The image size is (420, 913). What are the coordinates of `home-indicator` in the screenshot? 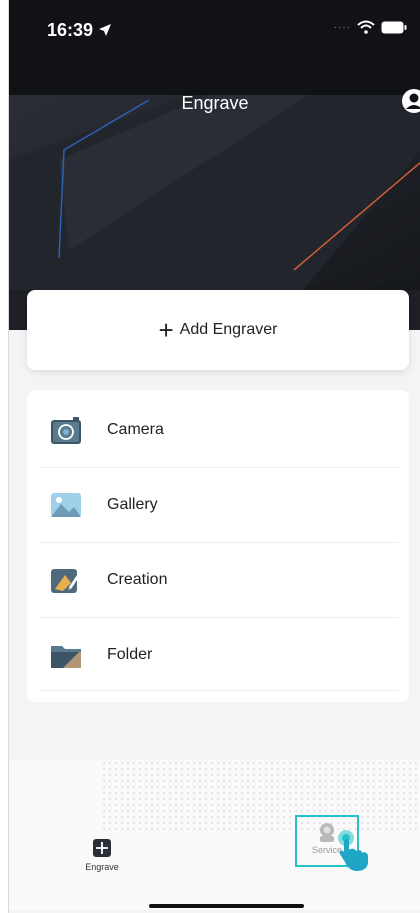 It's located at (226, 906).